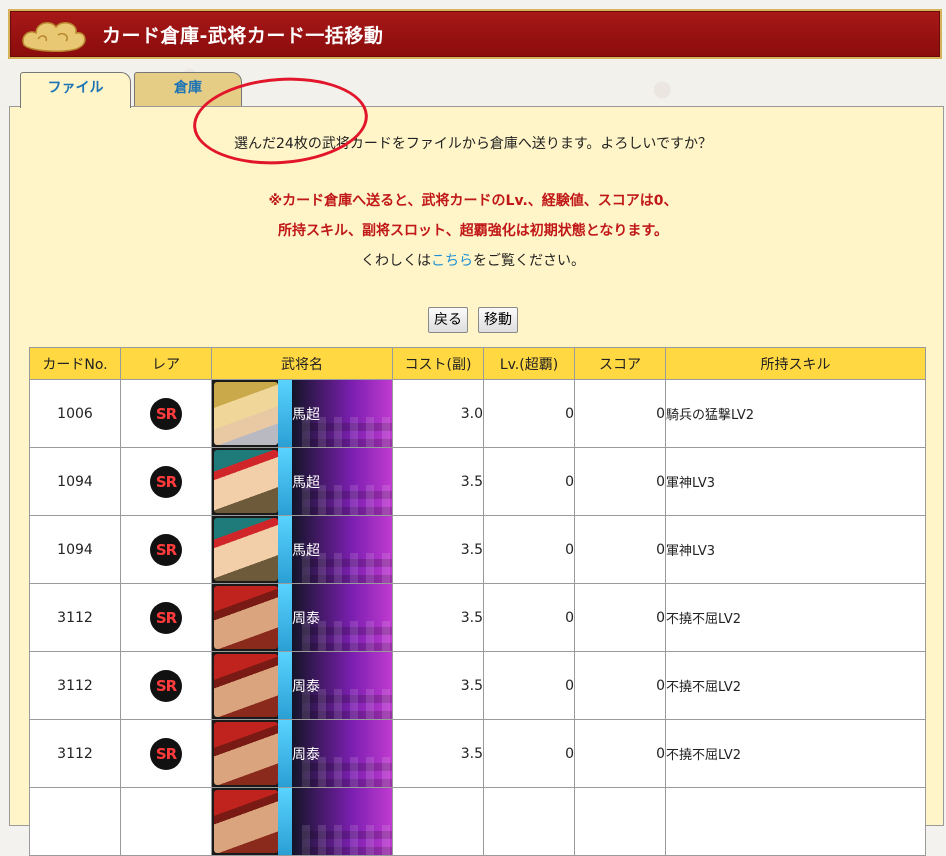  What do you see at coordinates (438, 821) in the screenshot?
I see `cost-cell` at bounding box center [438, 821].